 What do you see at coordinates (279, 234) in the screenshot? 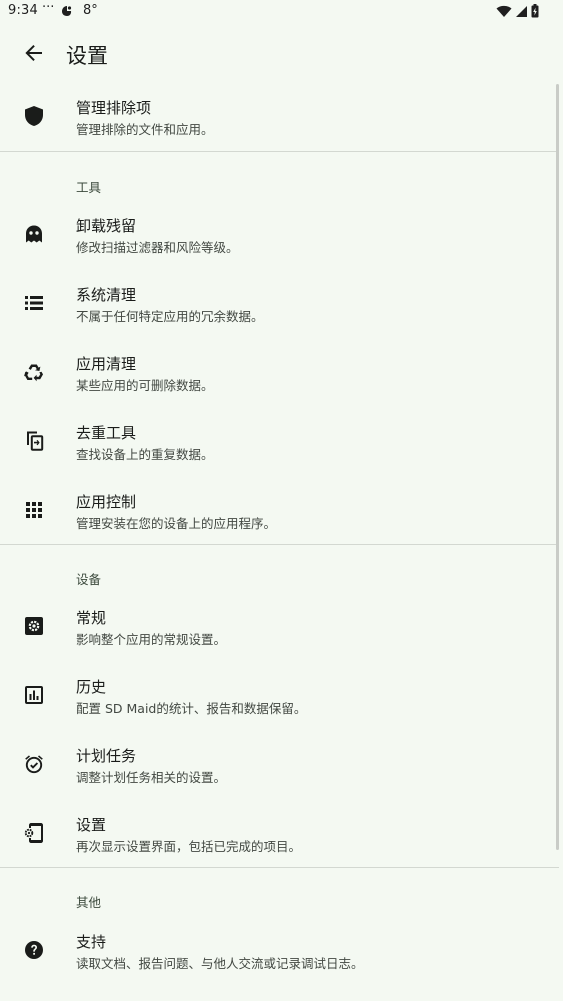
I see `settings-item-corpse-finder: 卸载残留 修改扫描过滤器和风险等级。` at bounding box center [279, 234].